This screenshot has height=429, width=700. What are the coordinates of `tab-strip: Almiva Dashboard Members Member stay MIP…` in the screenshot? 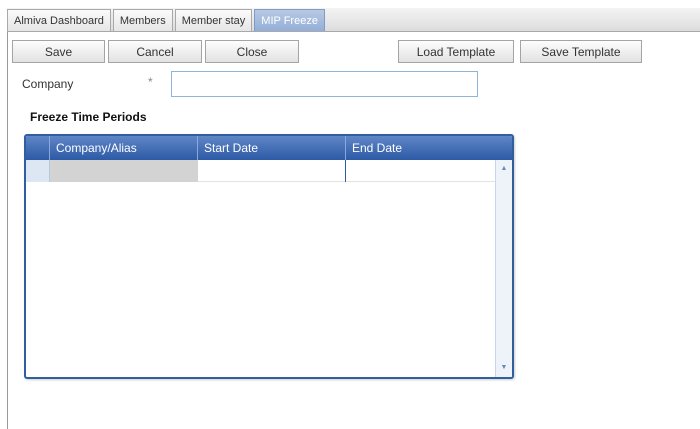 It's located at (353, 20).